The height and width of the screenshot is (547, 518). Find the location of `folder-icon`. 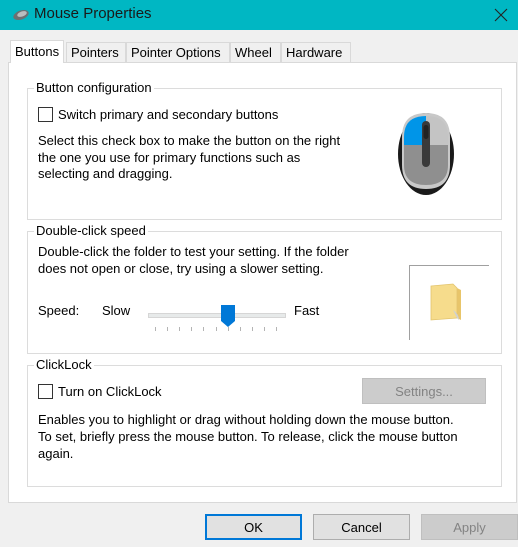

folder-icon is located at coordinates (447, 303).